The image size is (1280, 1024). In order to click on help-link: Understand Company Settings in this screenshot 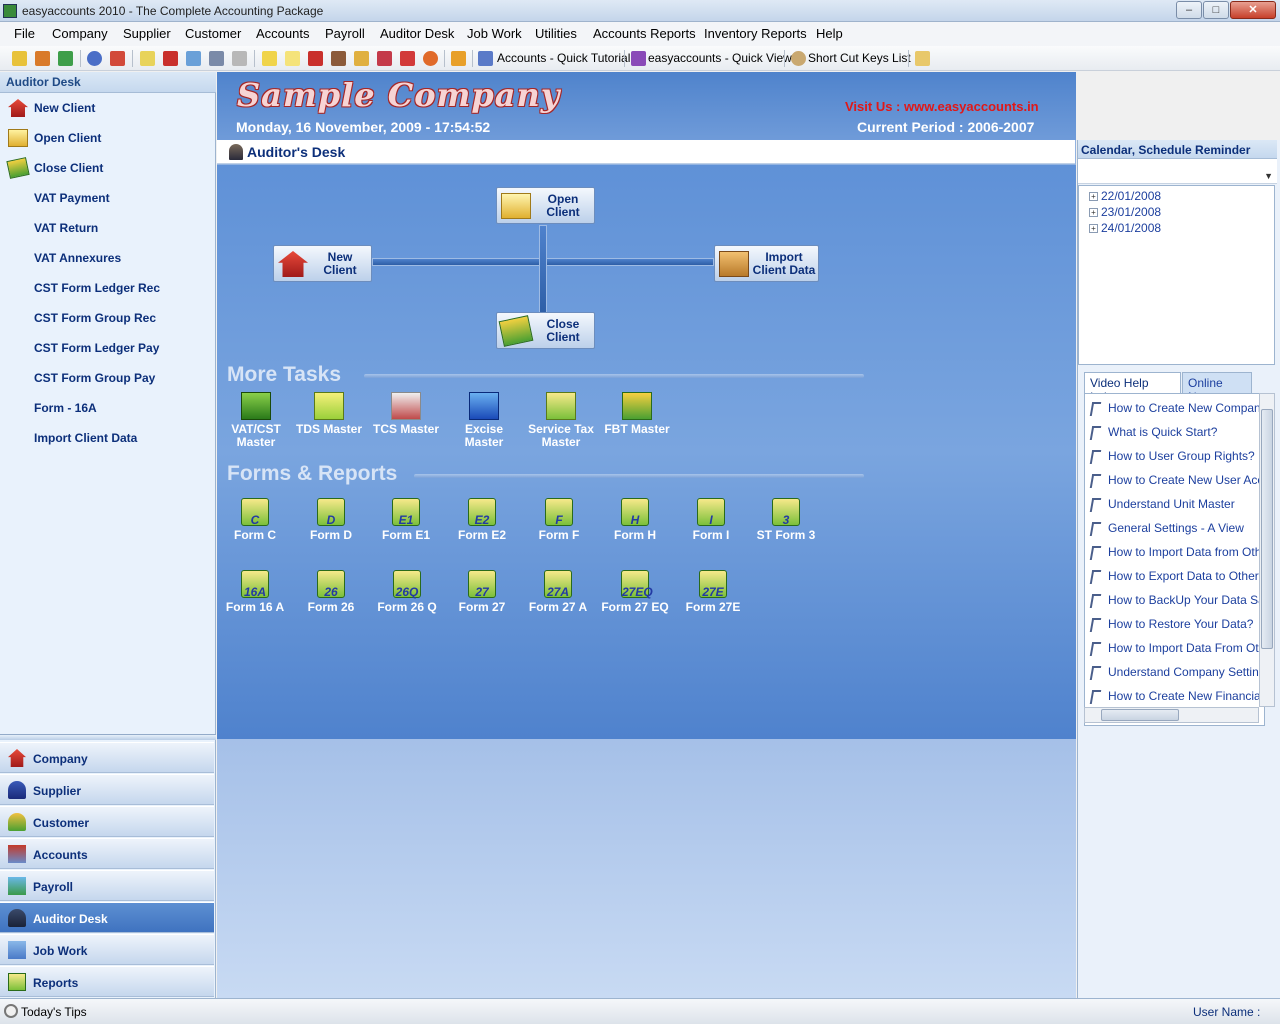, I will do `click(1176, 675)`.